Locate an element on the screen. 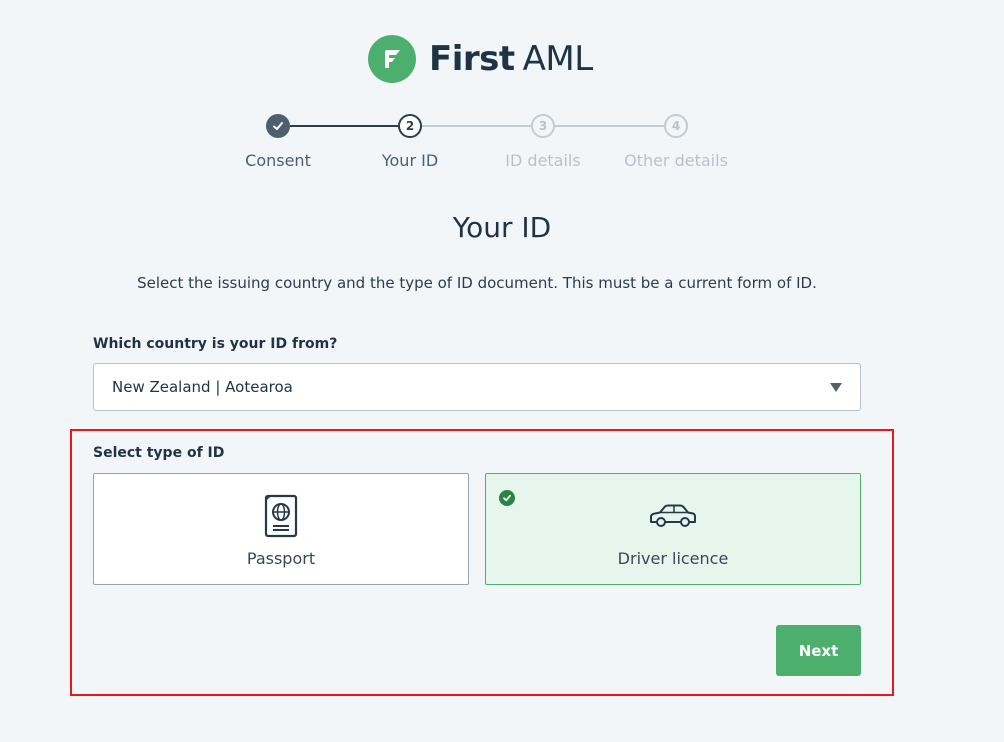 This screenshot has width=1004, height=742. next-button: Next is located at coordinates (818, 650).